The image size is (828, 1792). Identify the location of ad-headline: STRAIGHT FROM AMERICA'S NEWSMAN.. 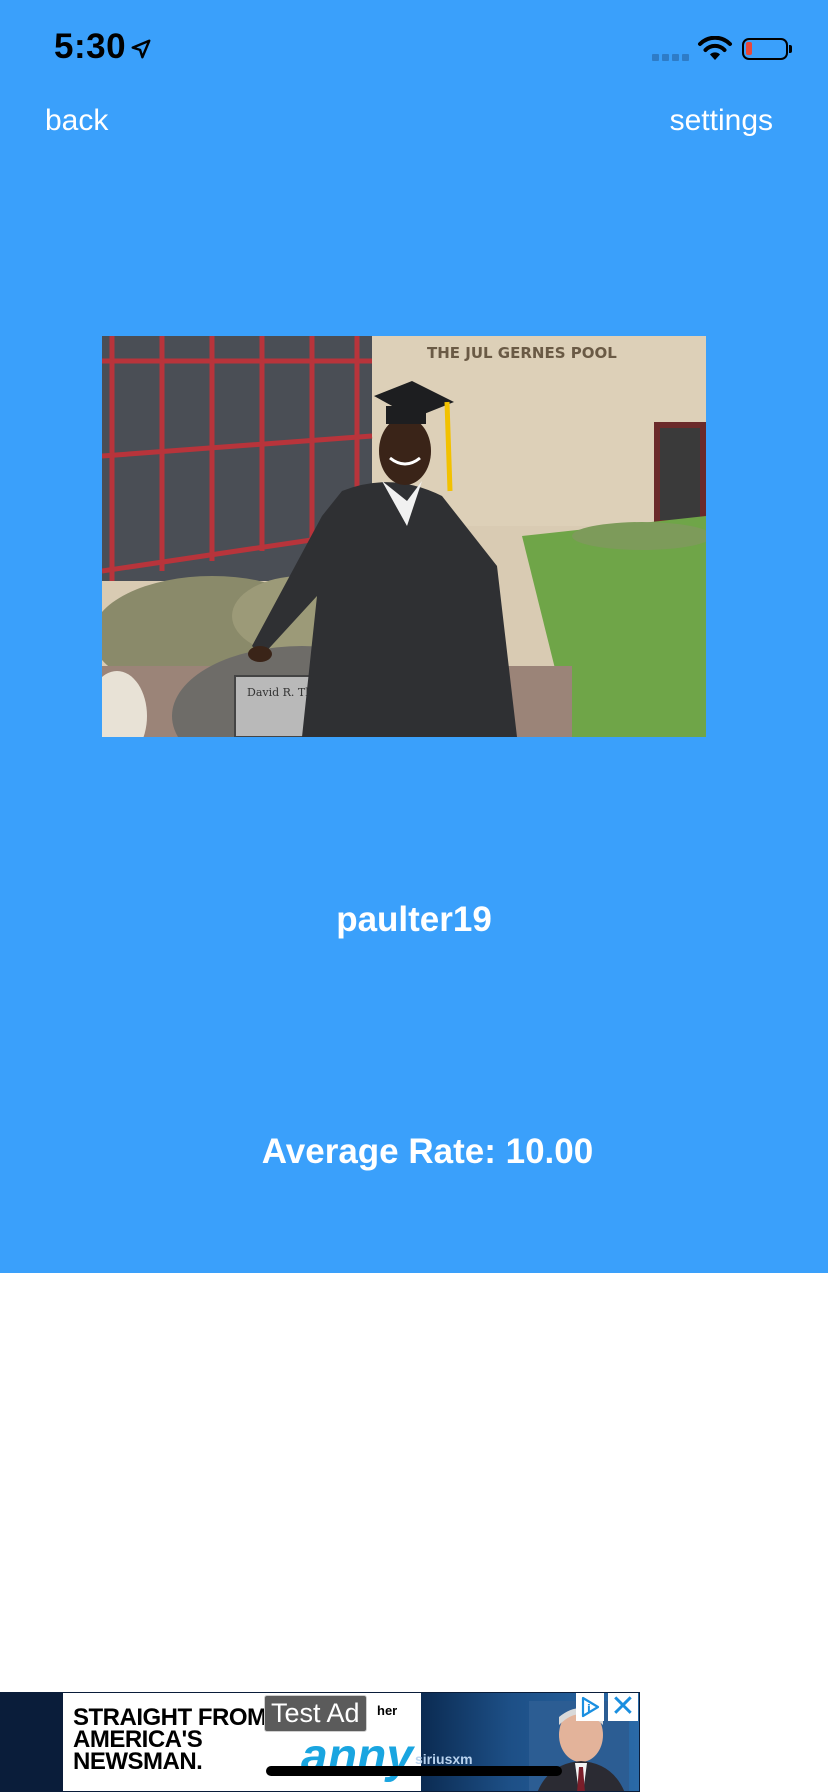
(170, 1740).